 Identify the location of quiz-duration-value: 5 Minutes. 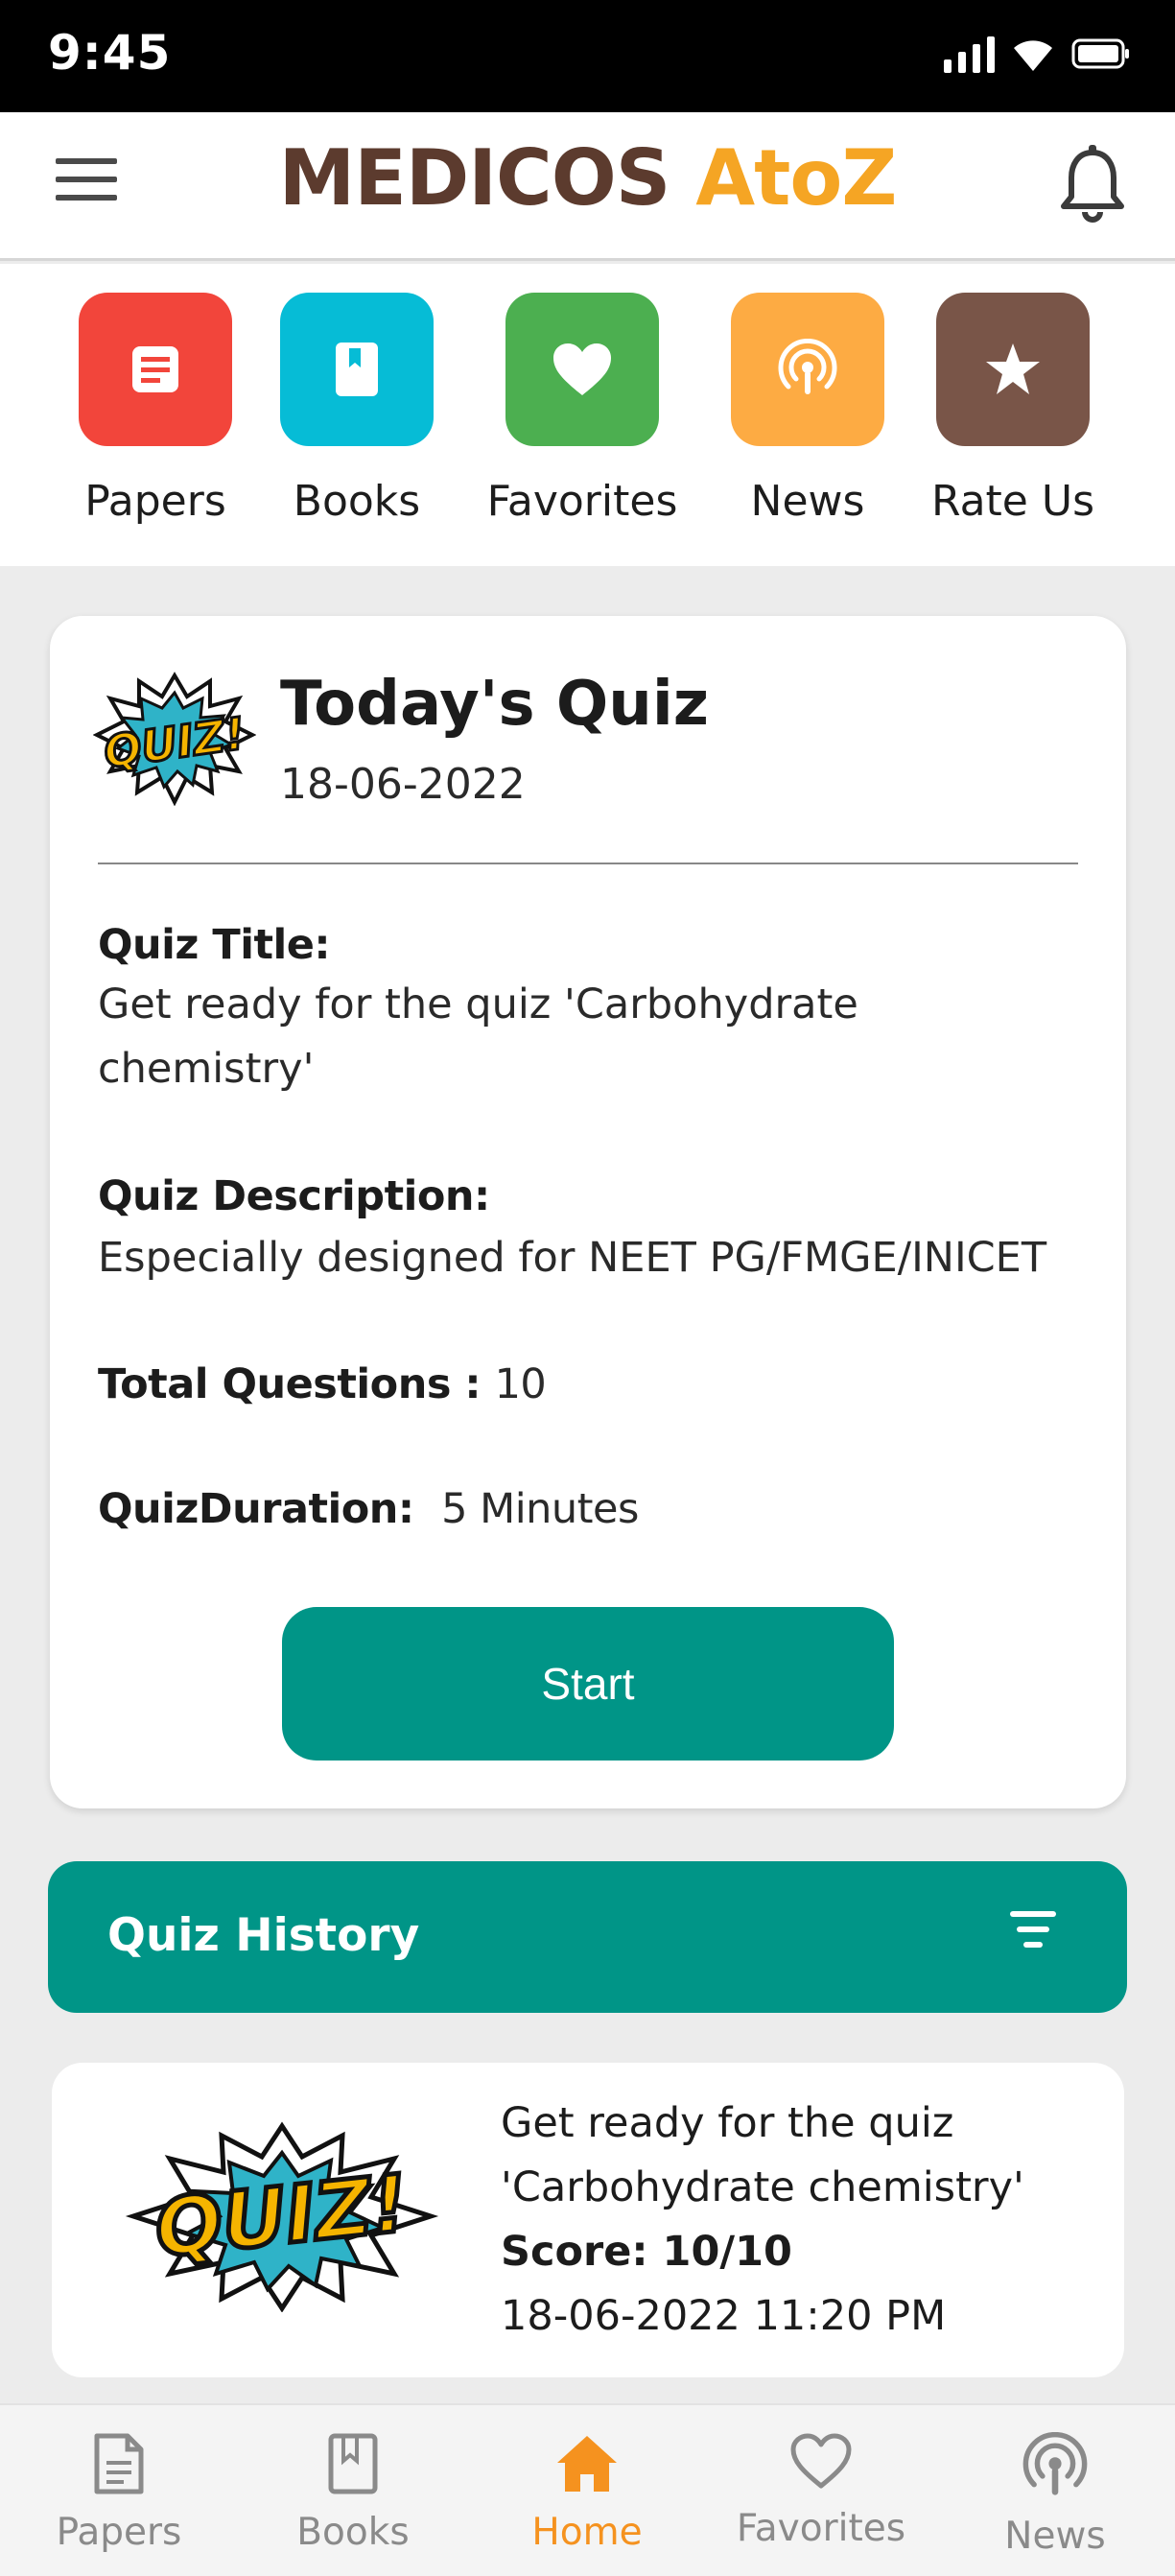
(540, 1509).